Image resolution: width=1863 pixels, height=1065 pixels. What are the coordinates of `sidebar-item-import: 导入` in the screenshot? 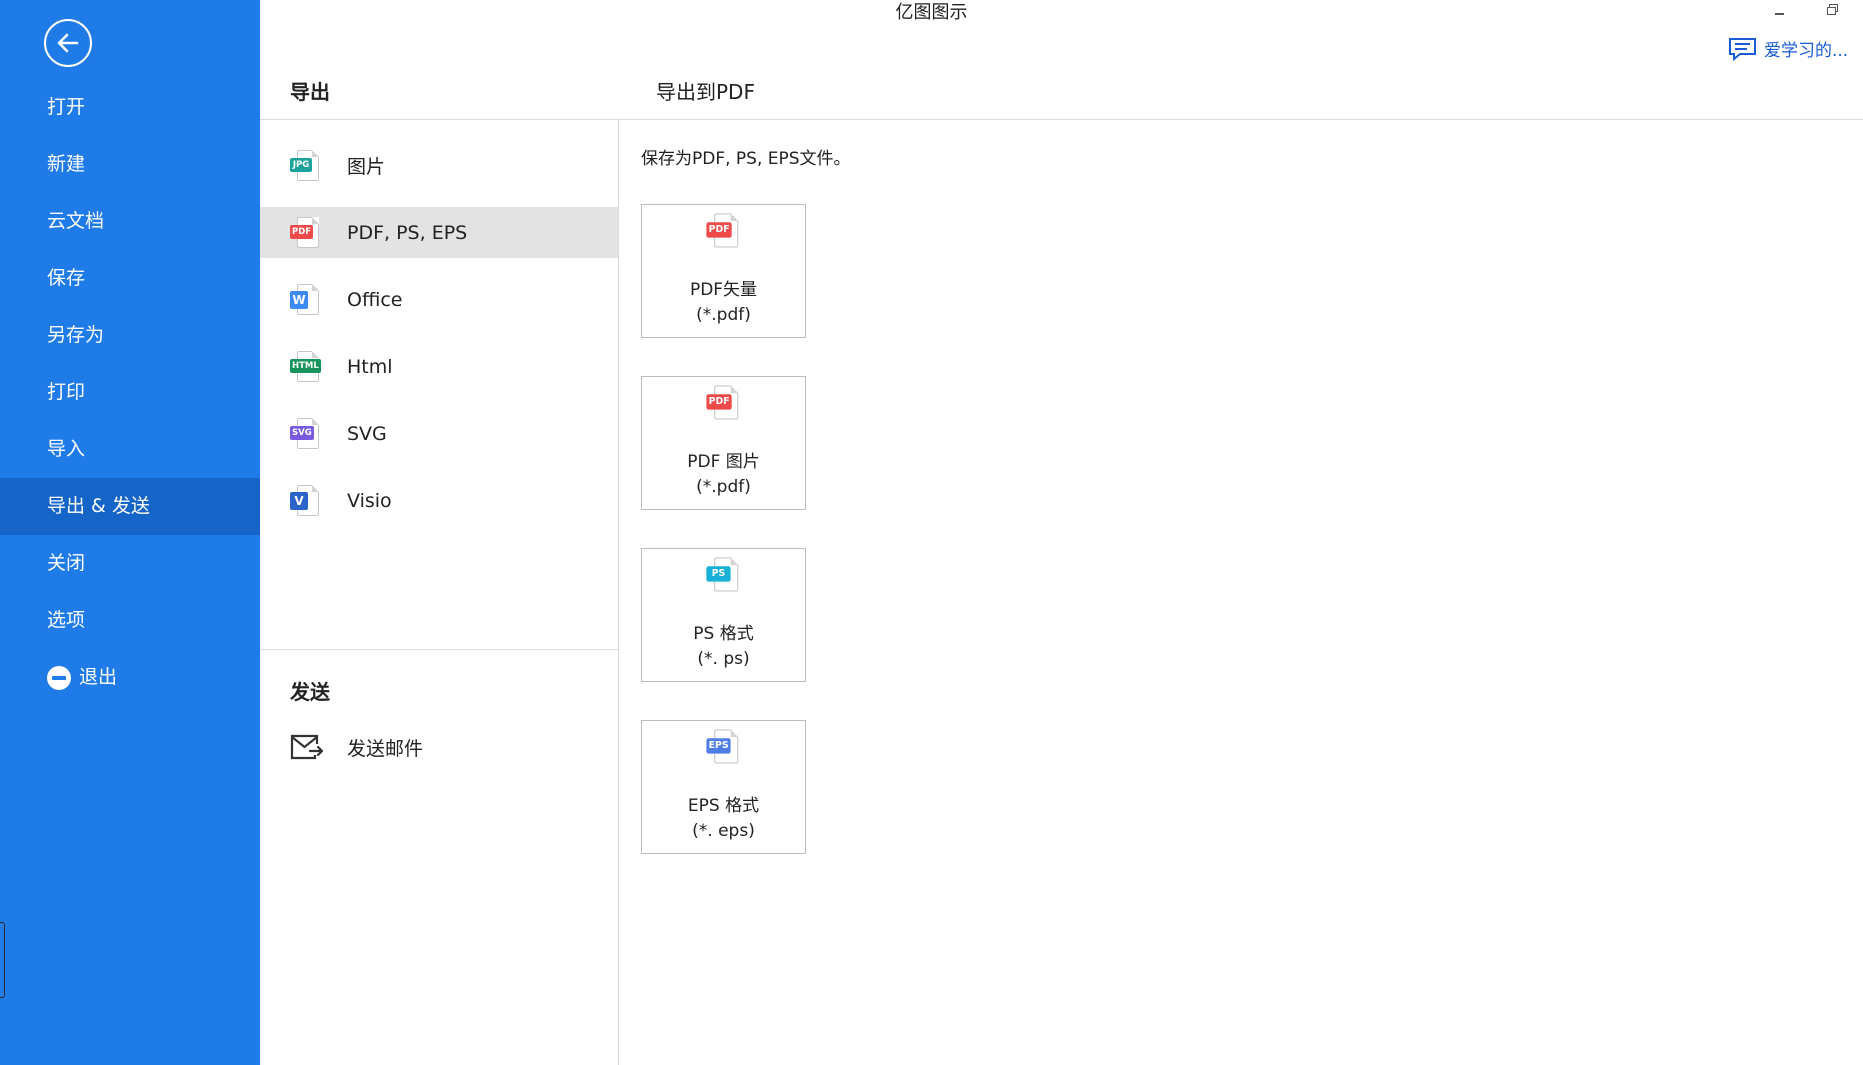 It's located at (130, 449).